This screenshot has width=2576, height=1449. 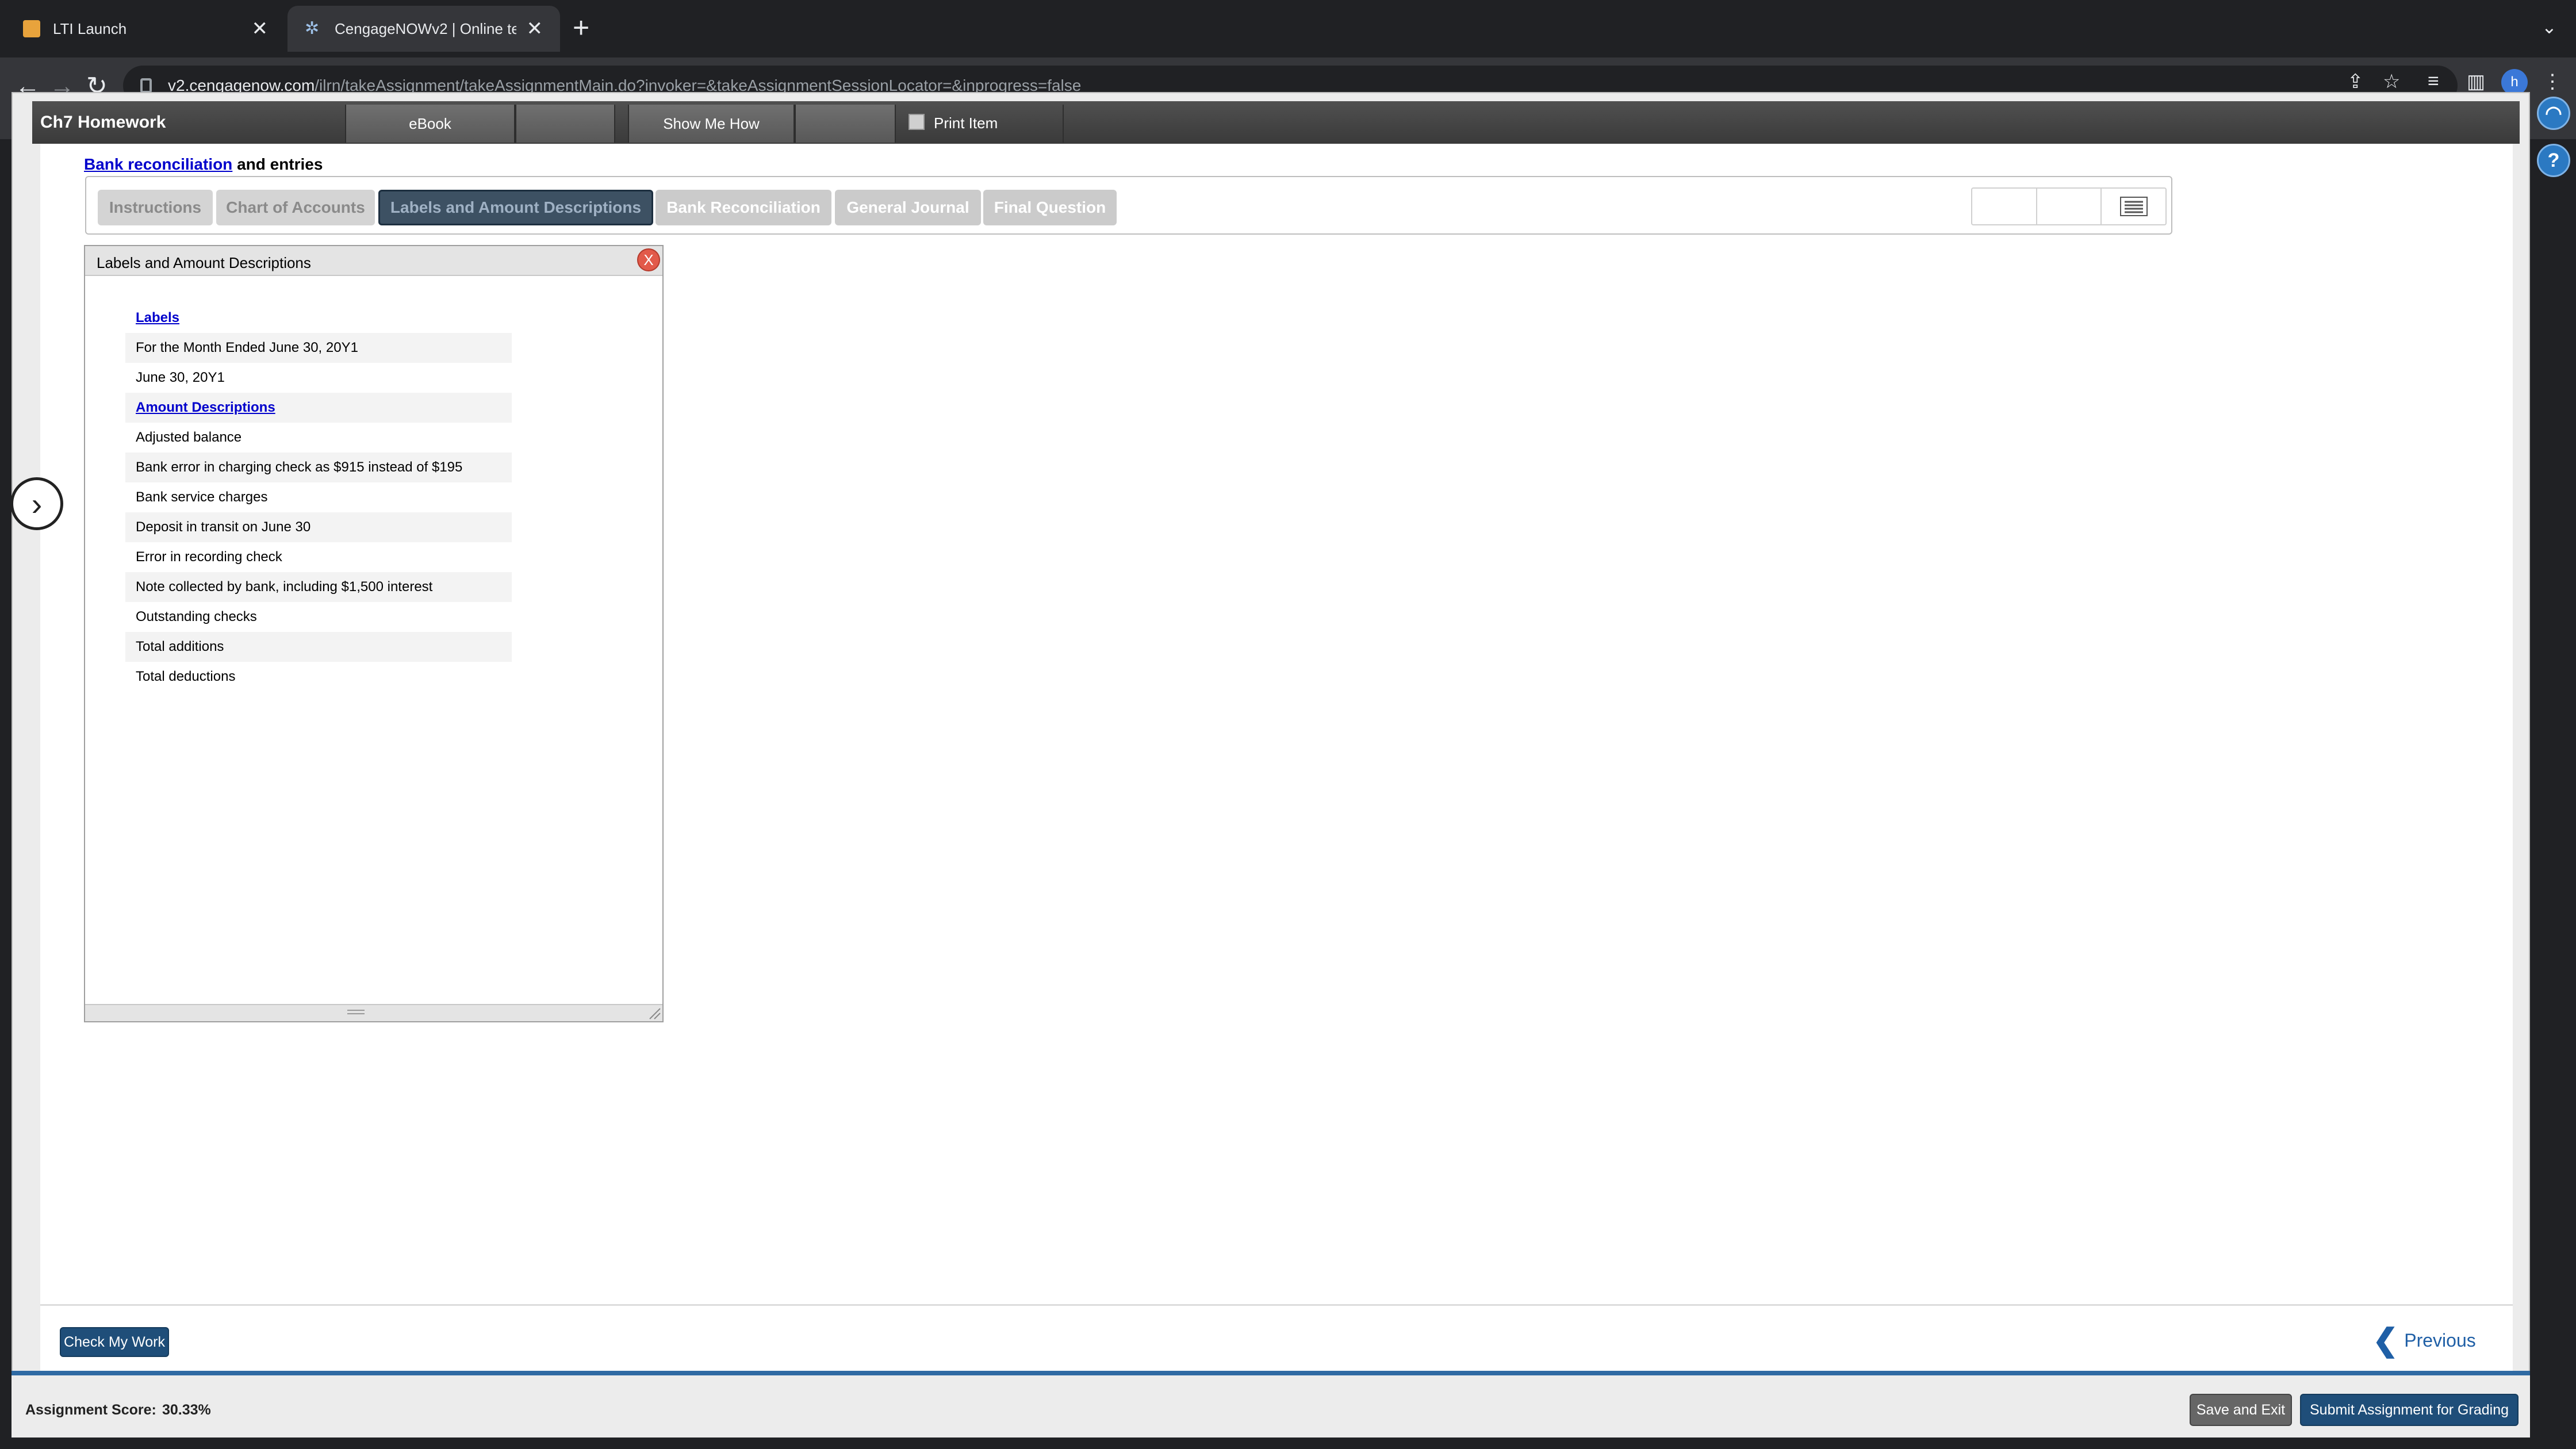 I want to click on tab-title: LTI Launch, so click(x=90, y=28).